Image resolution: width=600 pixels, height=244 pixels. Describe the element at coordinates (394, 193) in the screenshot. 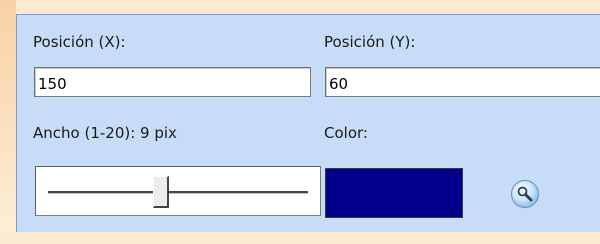

I see `color-swatch` at that location.